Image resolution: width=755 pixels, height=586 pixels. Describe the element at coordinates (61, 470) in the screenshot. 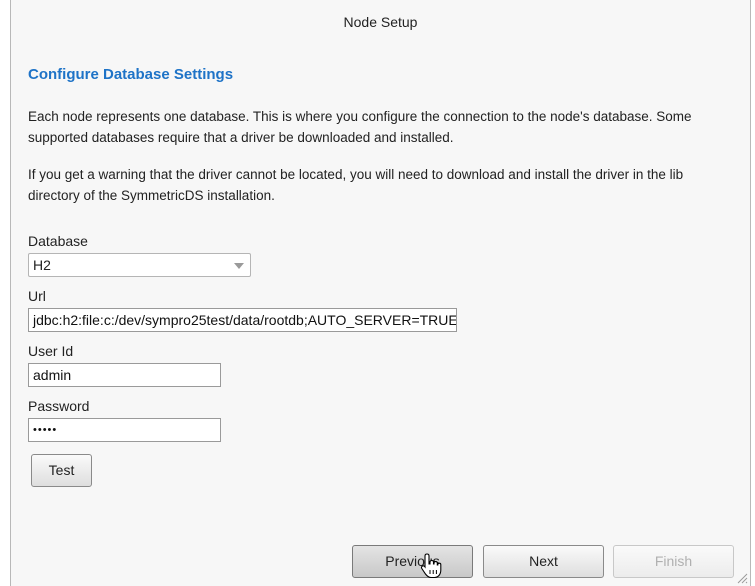

I see `test-button: Test` at that location.